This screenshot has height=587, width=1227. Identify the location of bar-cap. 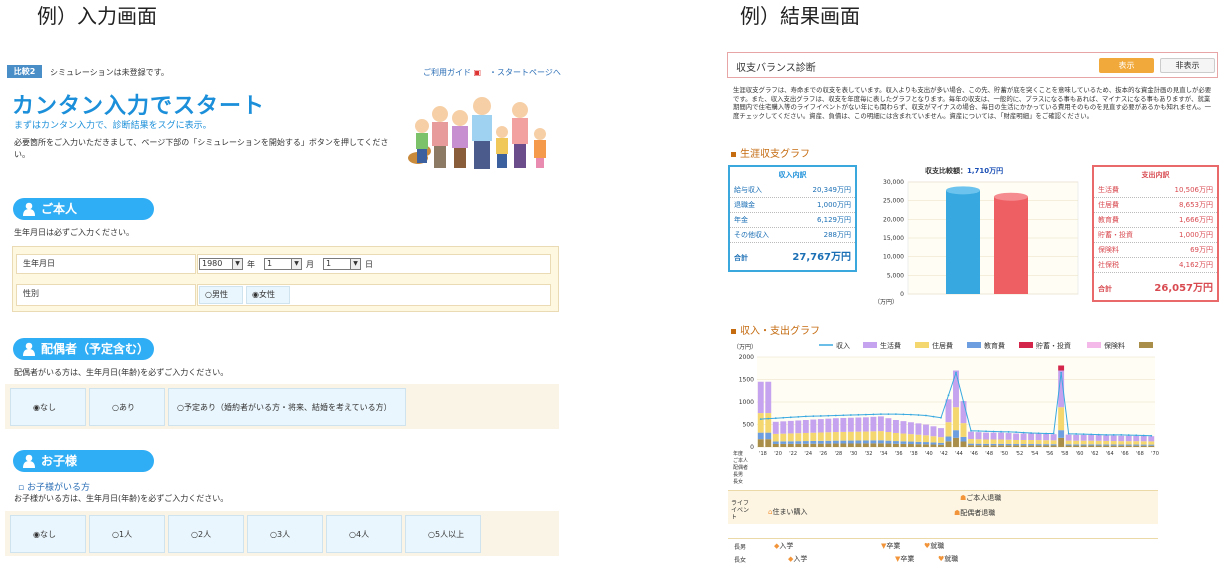
(963, 190).